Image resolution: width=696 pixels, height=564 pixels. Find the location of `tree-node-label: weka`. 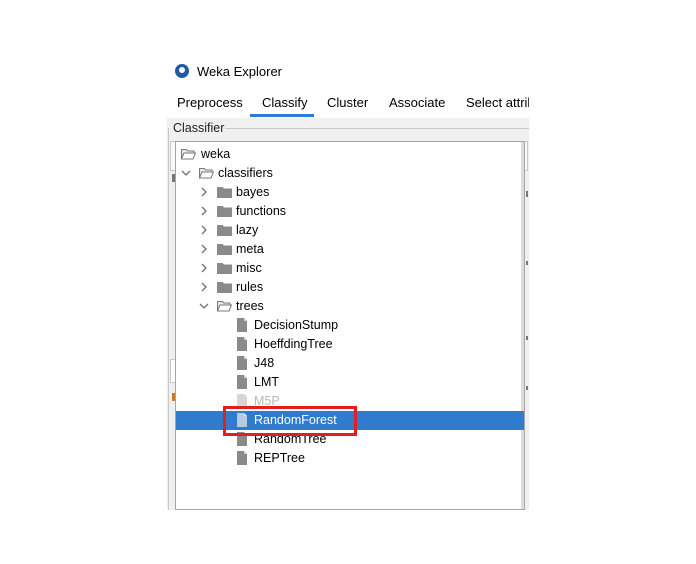

tree-node-label: weka is located at coordinates (216, 154).